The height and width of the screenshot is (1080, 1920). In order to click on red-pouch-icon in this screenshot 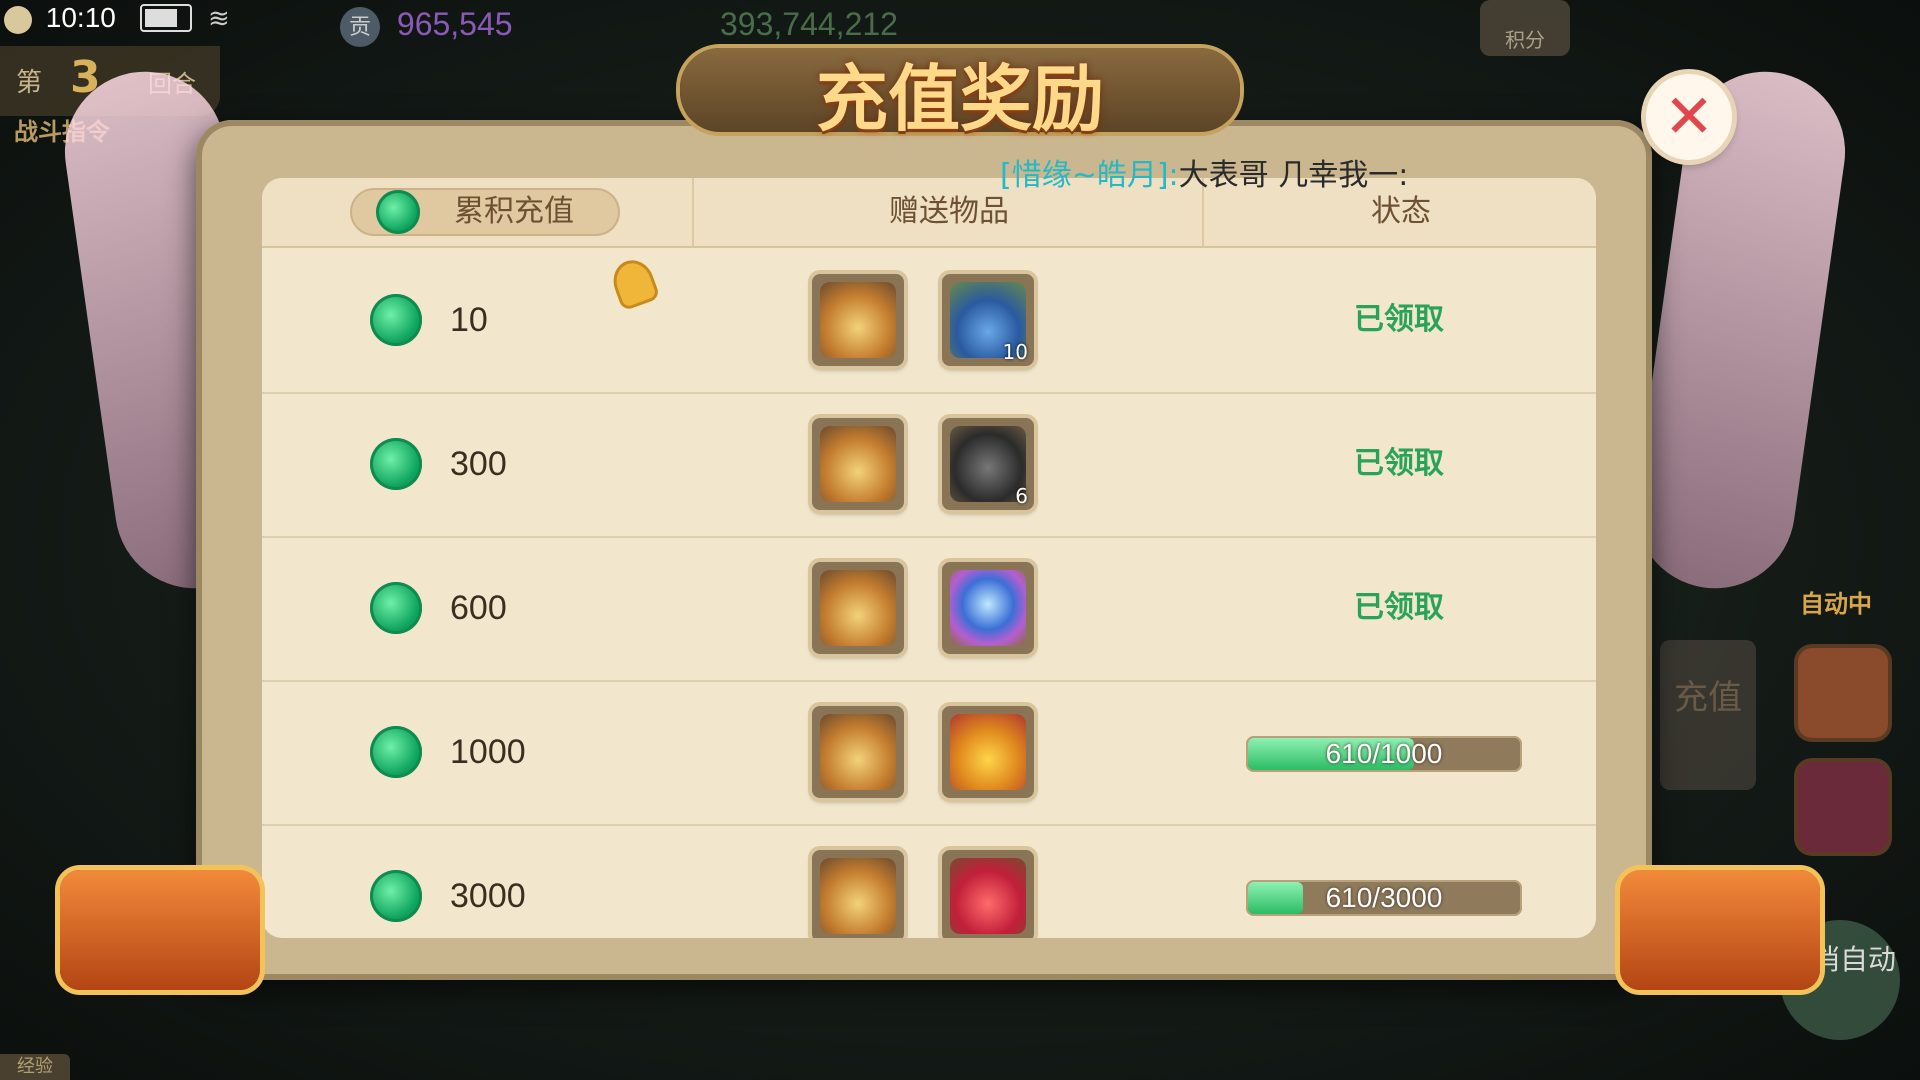, I will do `click(988, 896)`.